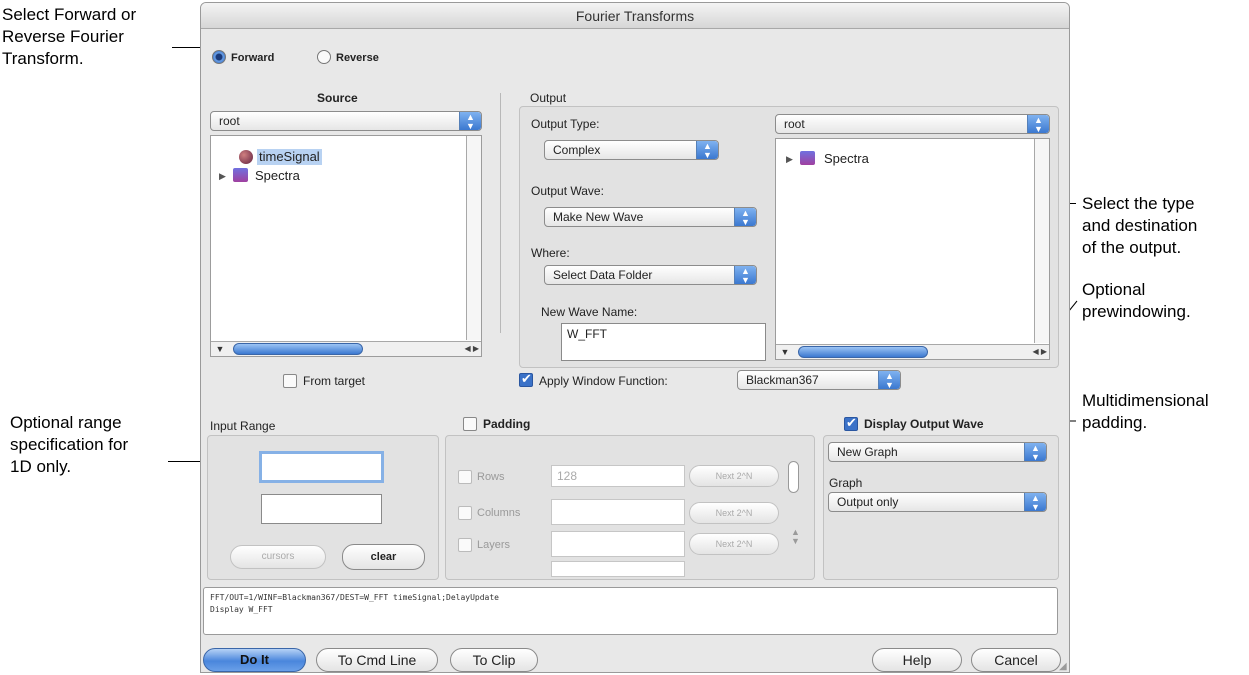 The width and height of the screenshot is (1249, 675). Describe the element at coordinates (1041, 241) in the screenshot. I see `destination-vertical-scrollbar` at that location.